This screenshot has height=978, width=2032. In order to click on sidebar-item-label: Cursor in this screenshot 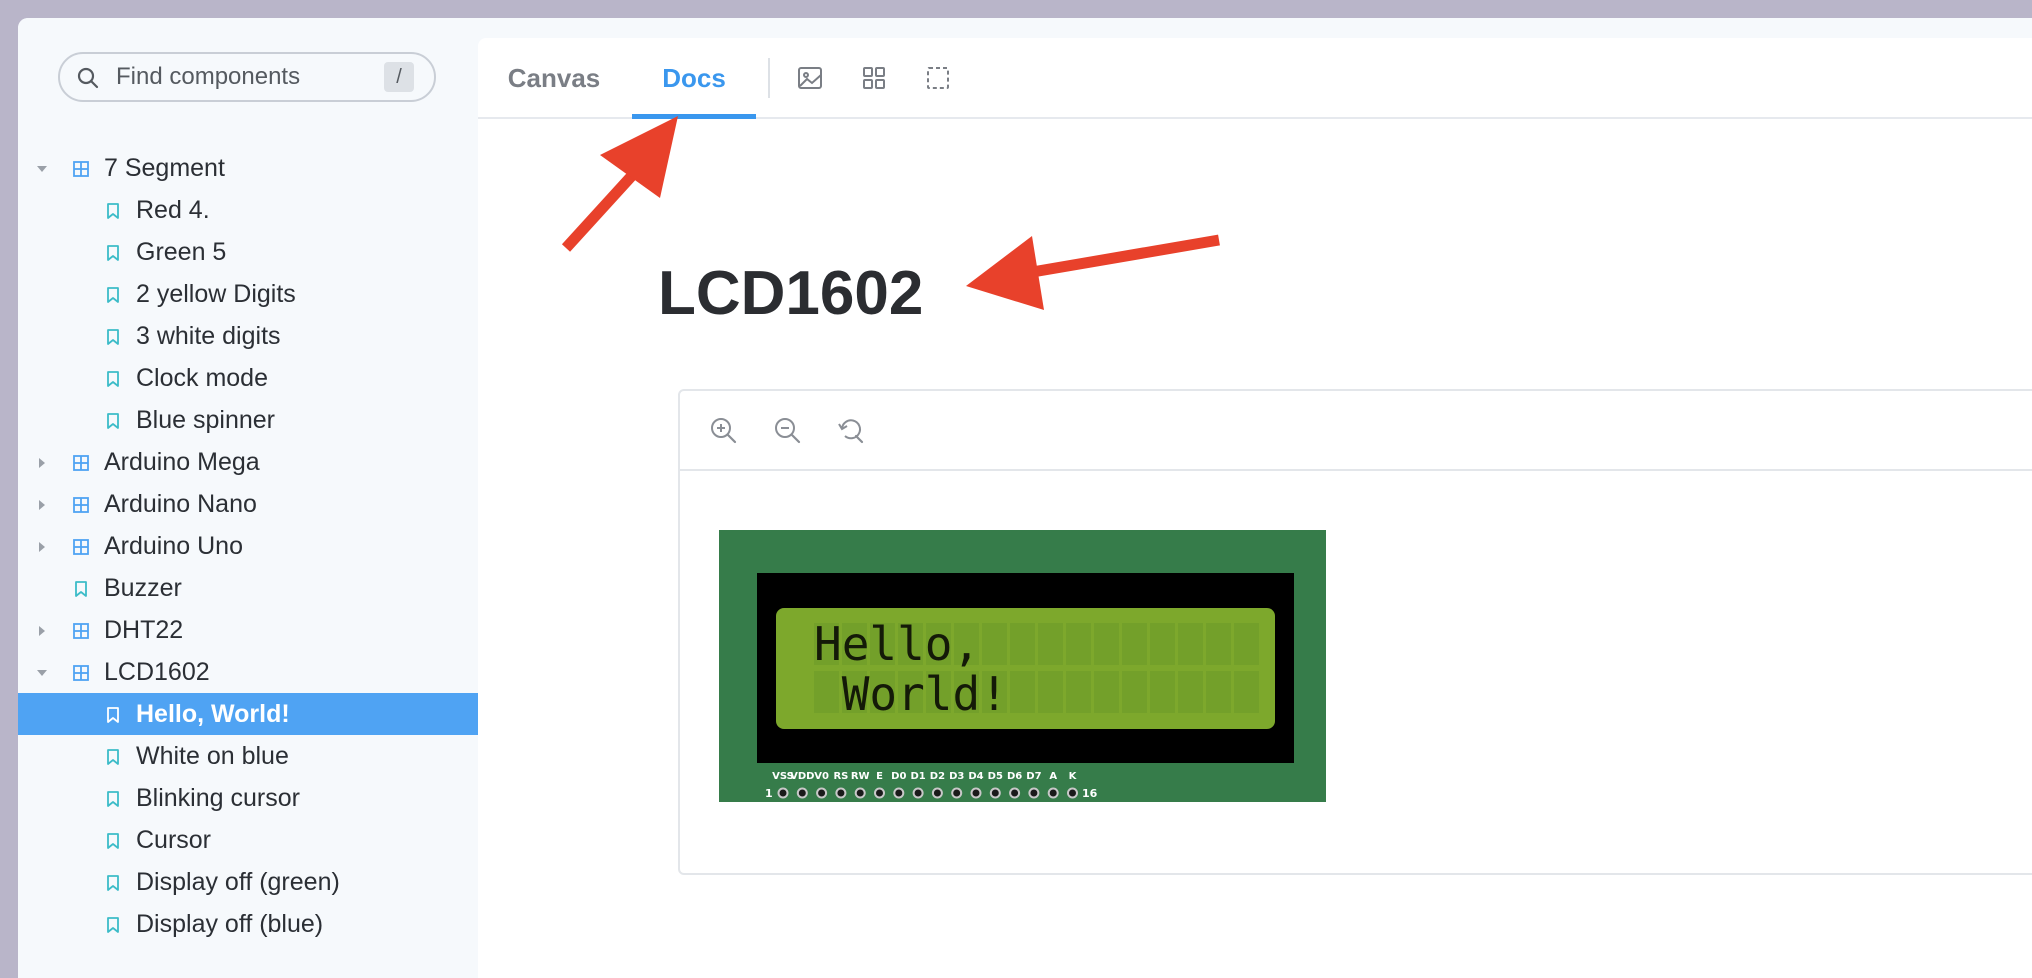, I will do `click(174, 840)`.